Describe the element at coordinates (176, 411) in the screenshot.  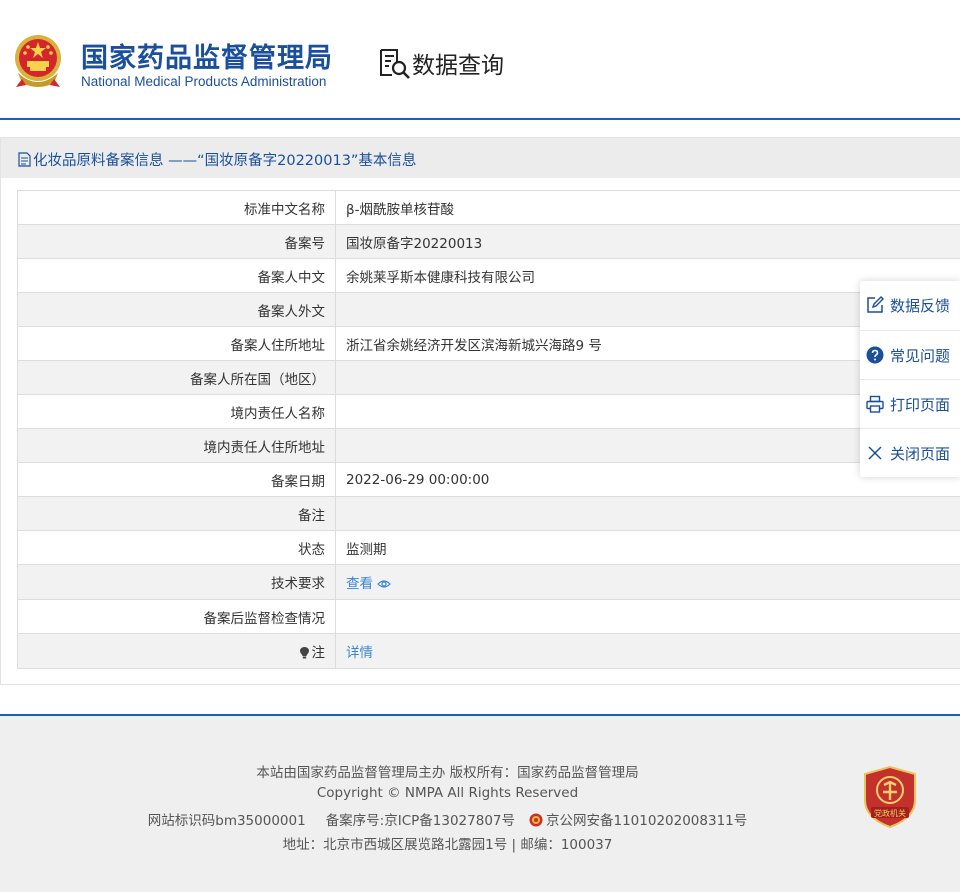
I see `row-label: 境内责任人名称` at that location.